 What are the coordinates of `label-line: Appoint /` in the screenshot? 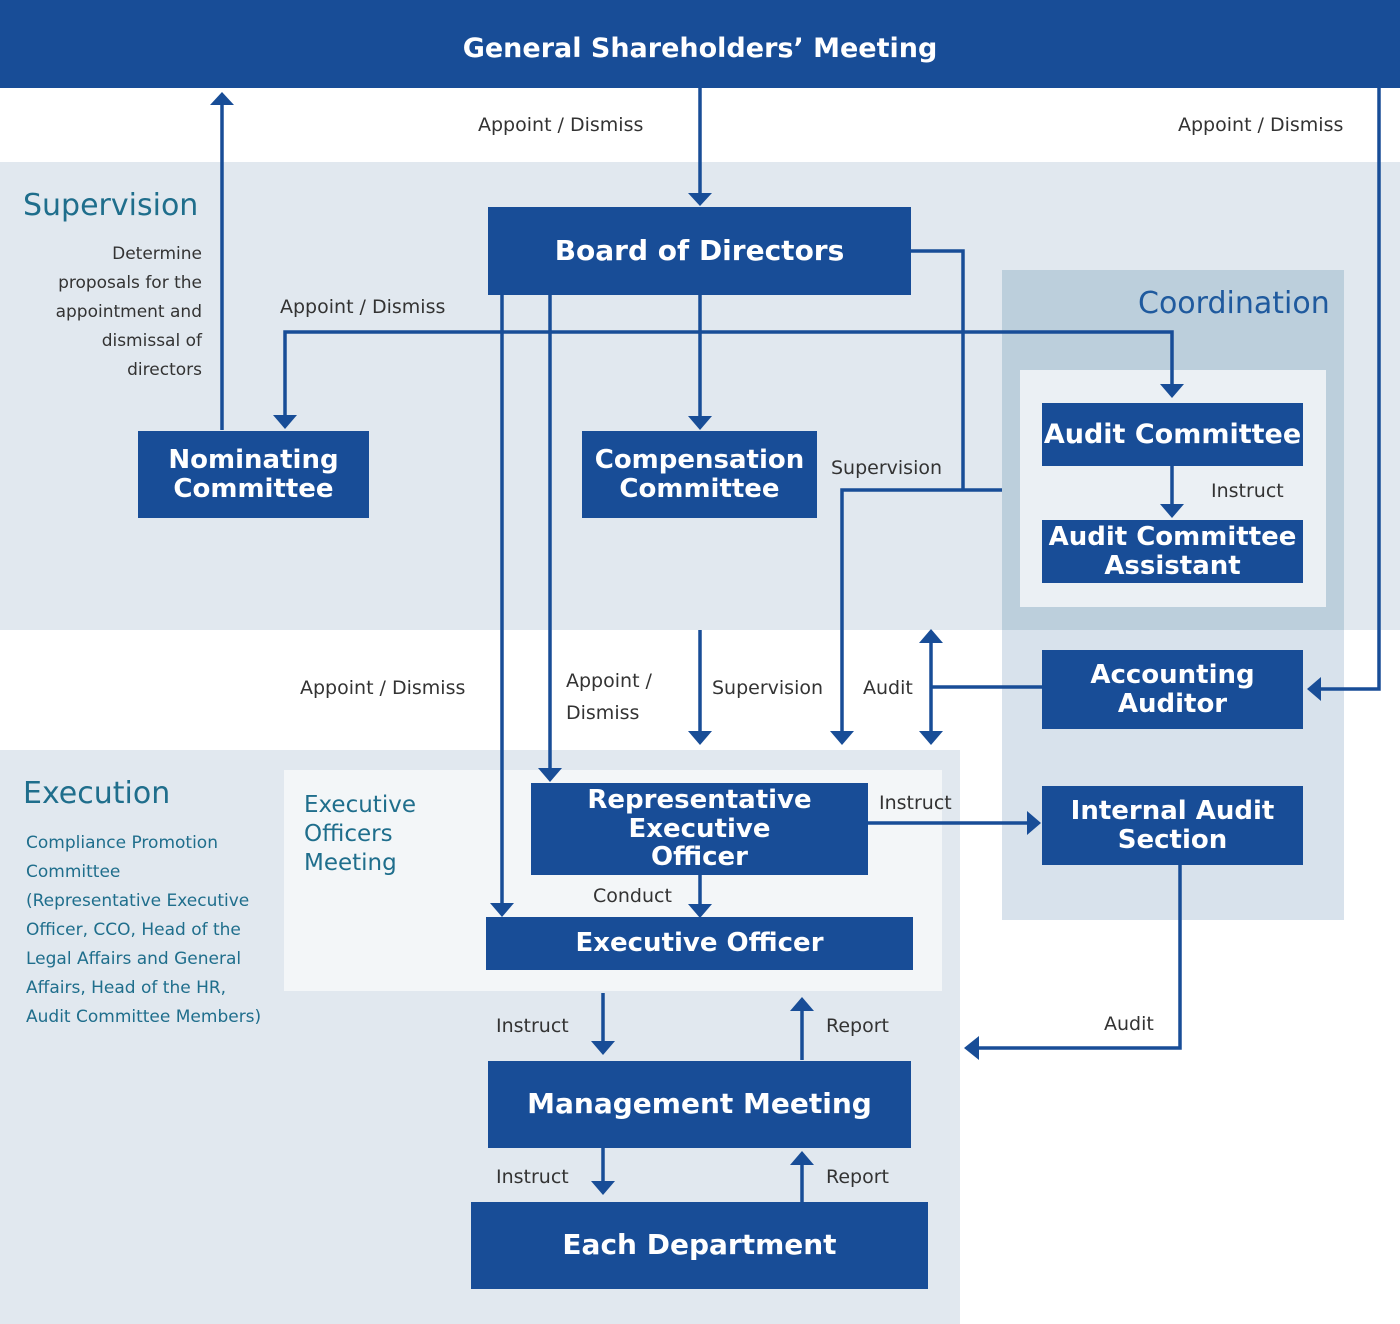 It's located at (609, 681).